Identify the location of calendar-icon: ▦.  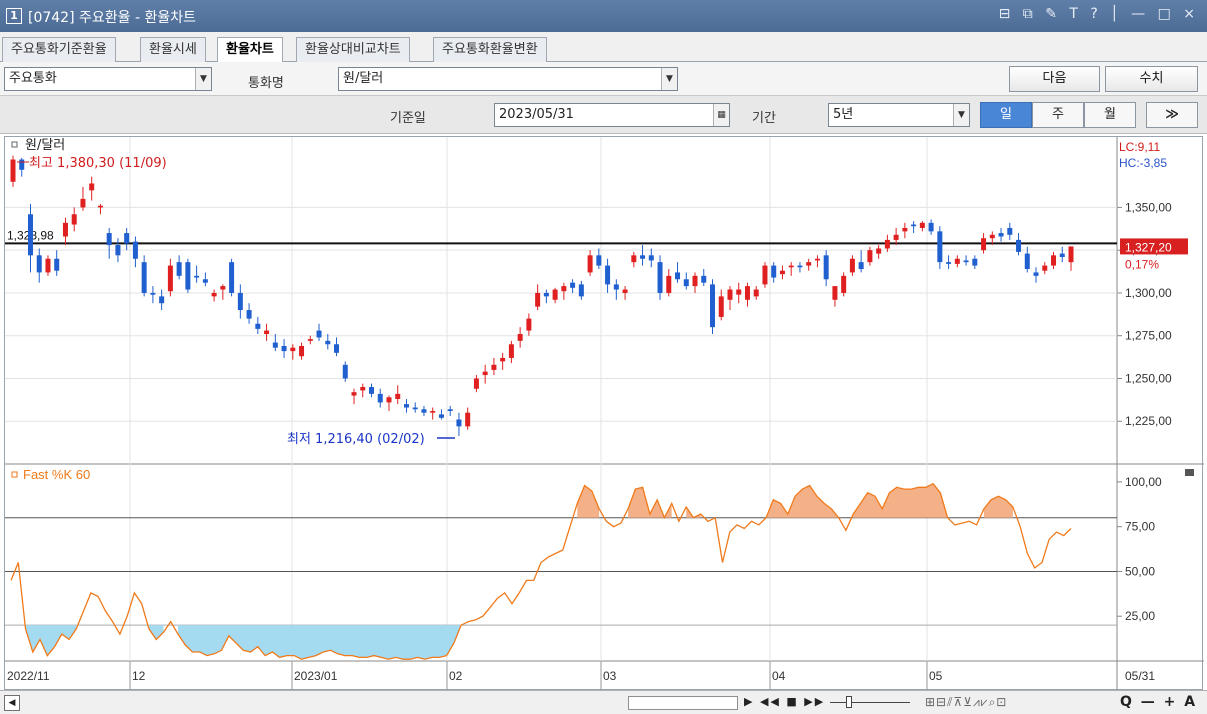
(721, 115).